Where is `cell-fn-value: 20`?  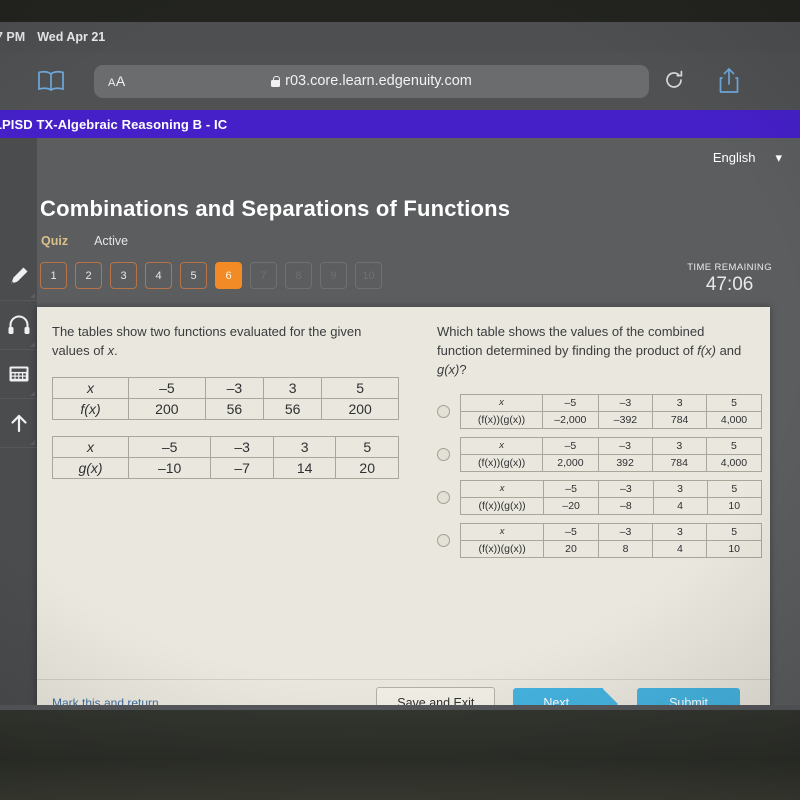 cell-fn-value: 20 is located at coordinates (367, 467).